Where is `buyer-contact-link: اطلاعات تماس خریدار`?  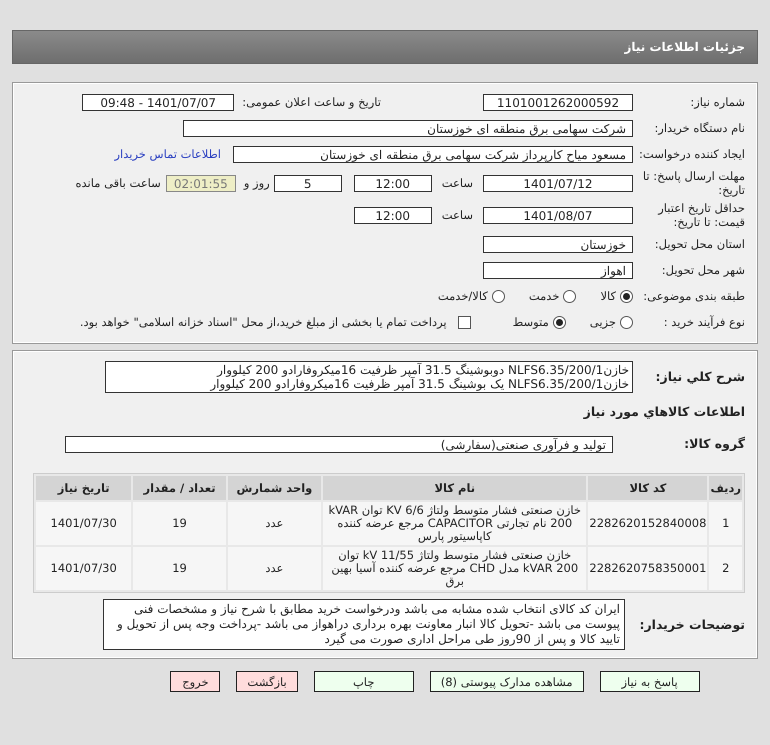 buyer-contact-link: اطلاعات تماس خریدار is located at coordinates (167, 154).